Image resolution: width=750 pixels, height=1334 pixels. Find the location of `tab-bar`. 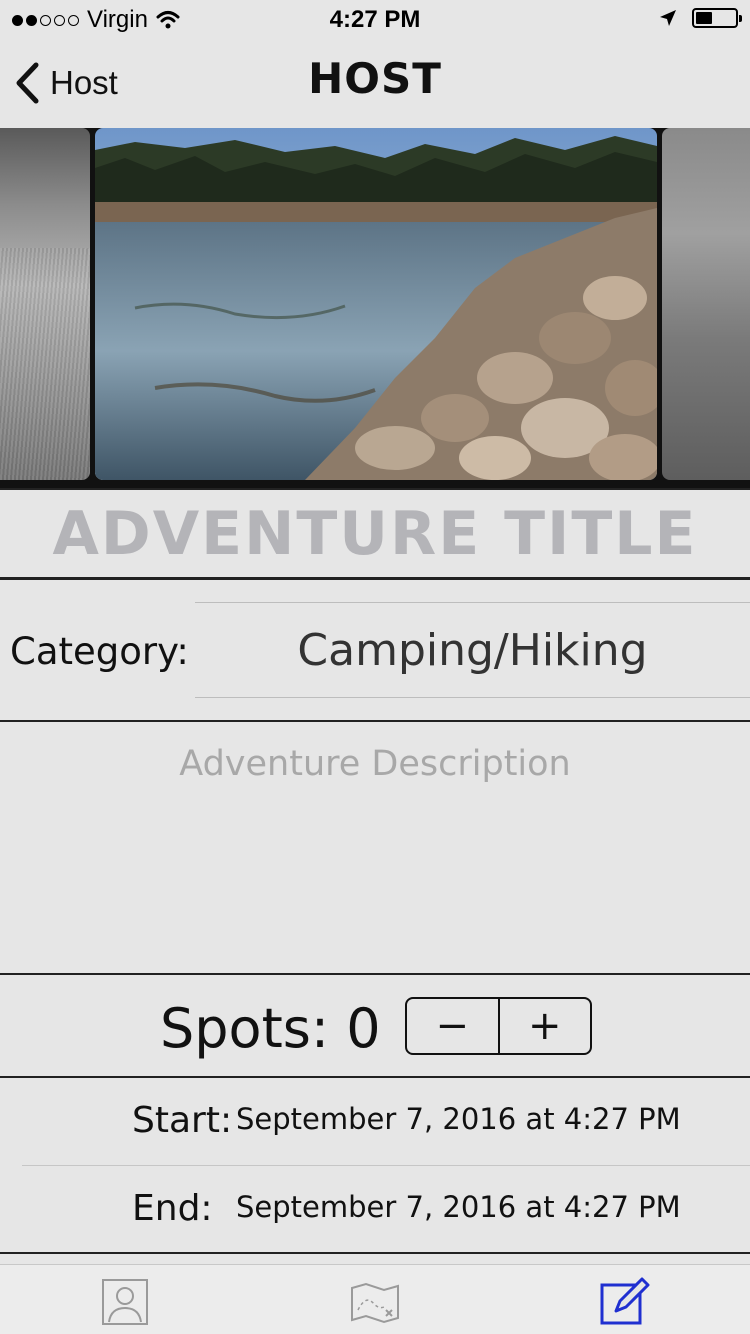

tab-bar is located at coordinates (375, 1299).